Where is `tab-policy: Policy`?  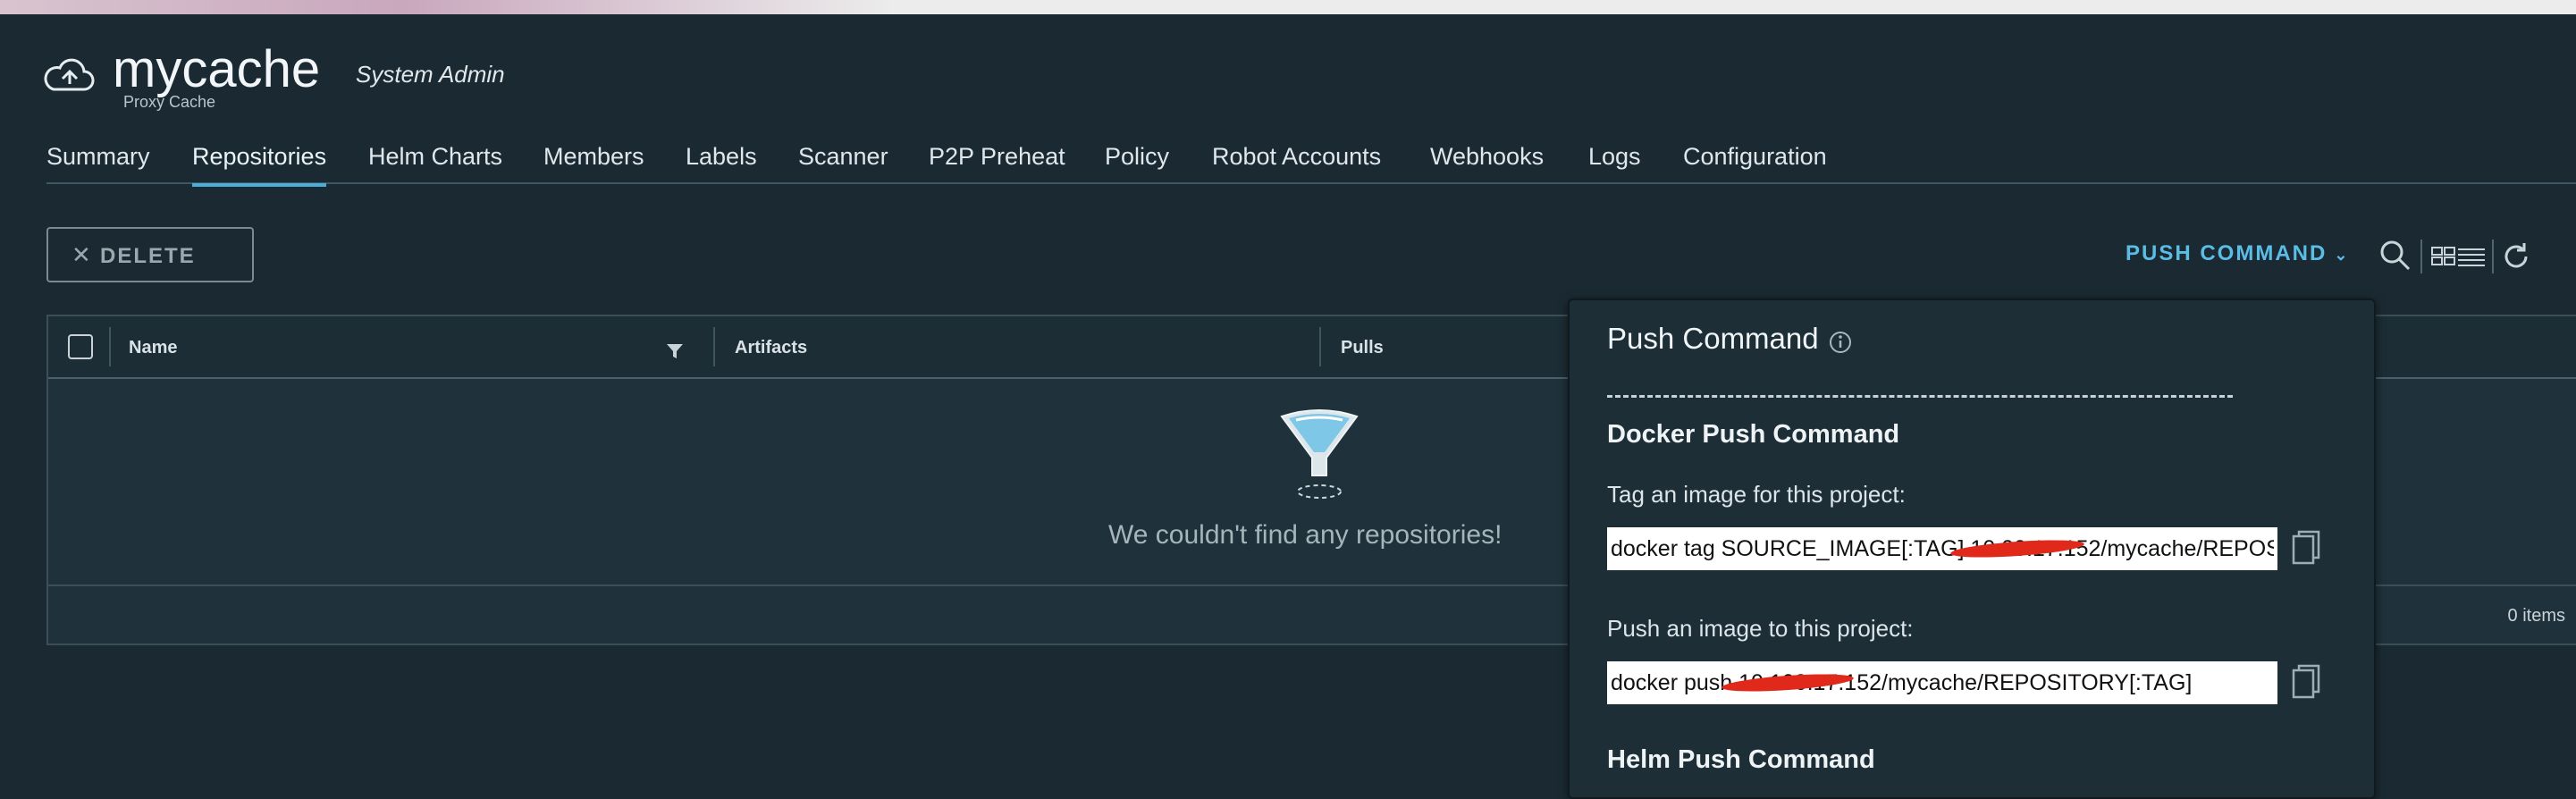
tab-policy: Policy is located at coordinates (1137, 157).